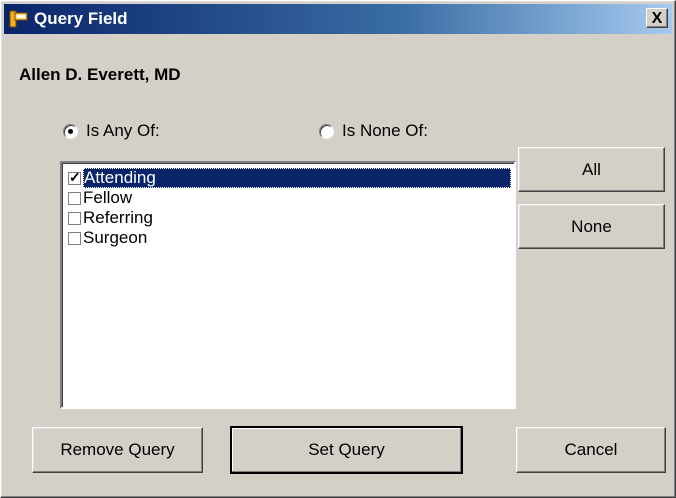 The image size is (676, 498). Describe the element at coordinates (70, 131) in the screenshot. I see `radio-selected-icon` at that location.